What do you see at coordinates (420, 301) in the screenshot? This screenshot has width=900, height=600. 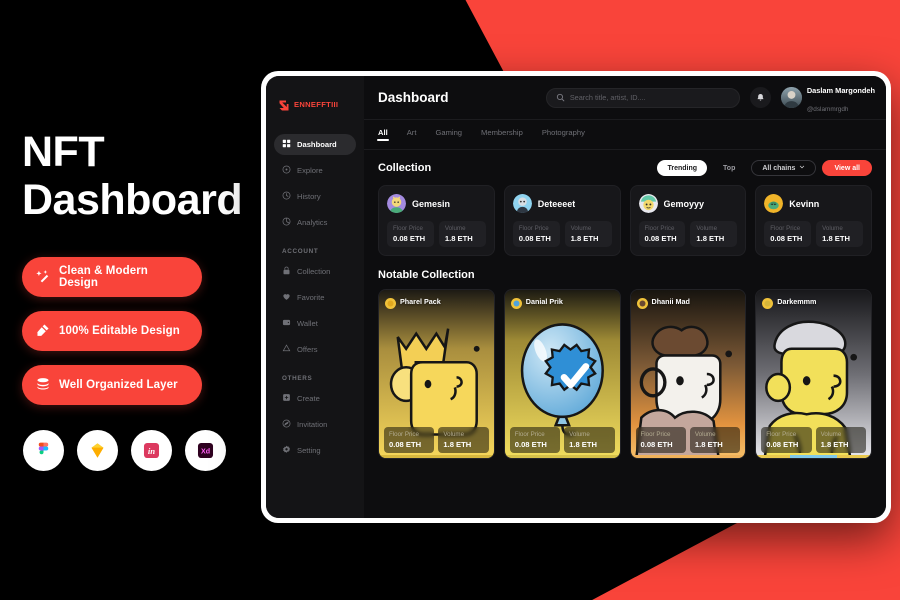 I see `notable-card-name: Pharel Pack` at bounding box center [420, 301].